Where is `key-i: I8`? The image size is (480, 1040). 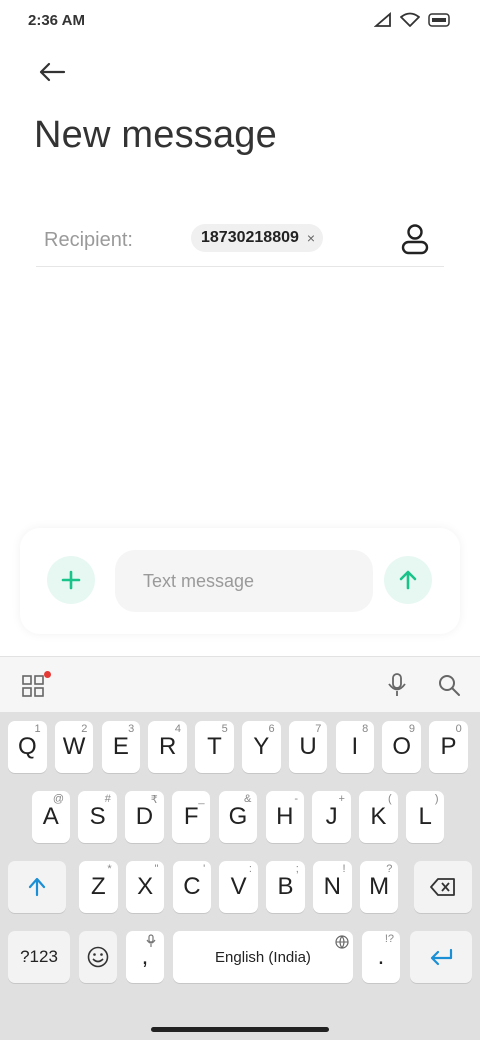
key-i: I8 is located at coordinates (355, 747).